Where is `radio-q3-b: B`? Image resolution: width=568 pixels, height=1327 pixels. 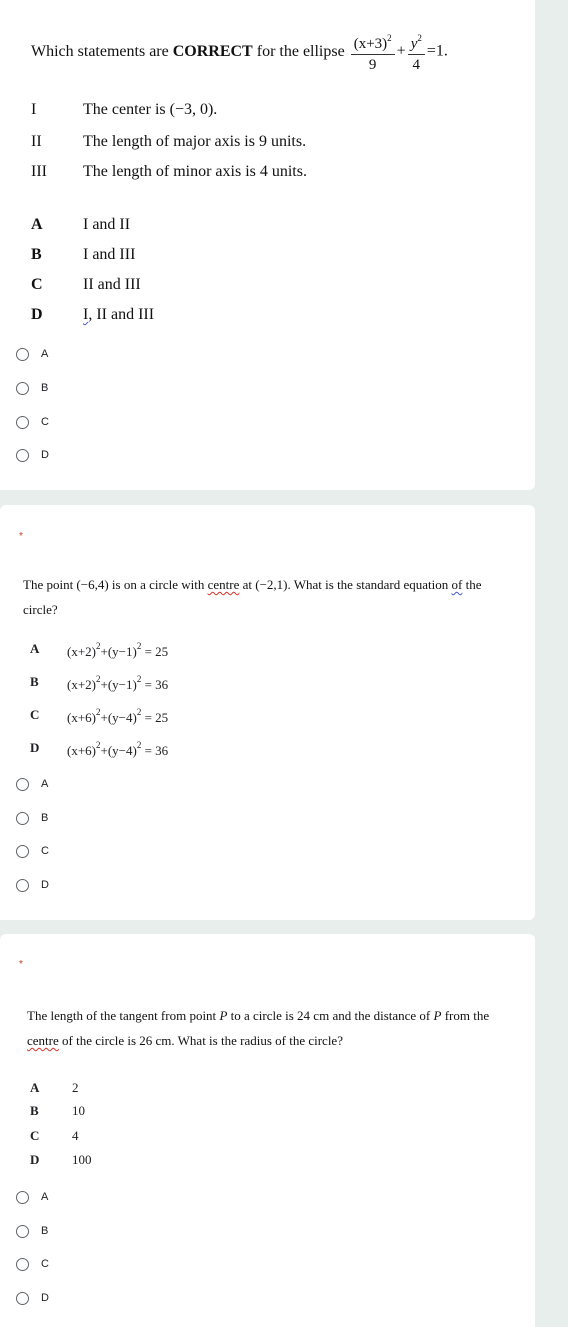
radio-q3-b: B is located at coordinates (32, 1231).